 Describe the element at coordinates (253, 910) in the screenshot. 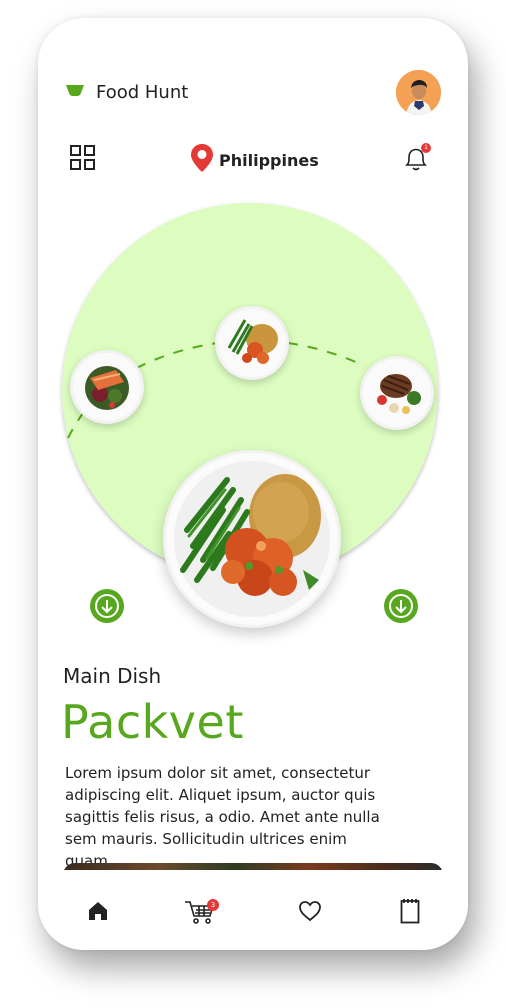

I see `bottom-tab-bar: 3` at that location.